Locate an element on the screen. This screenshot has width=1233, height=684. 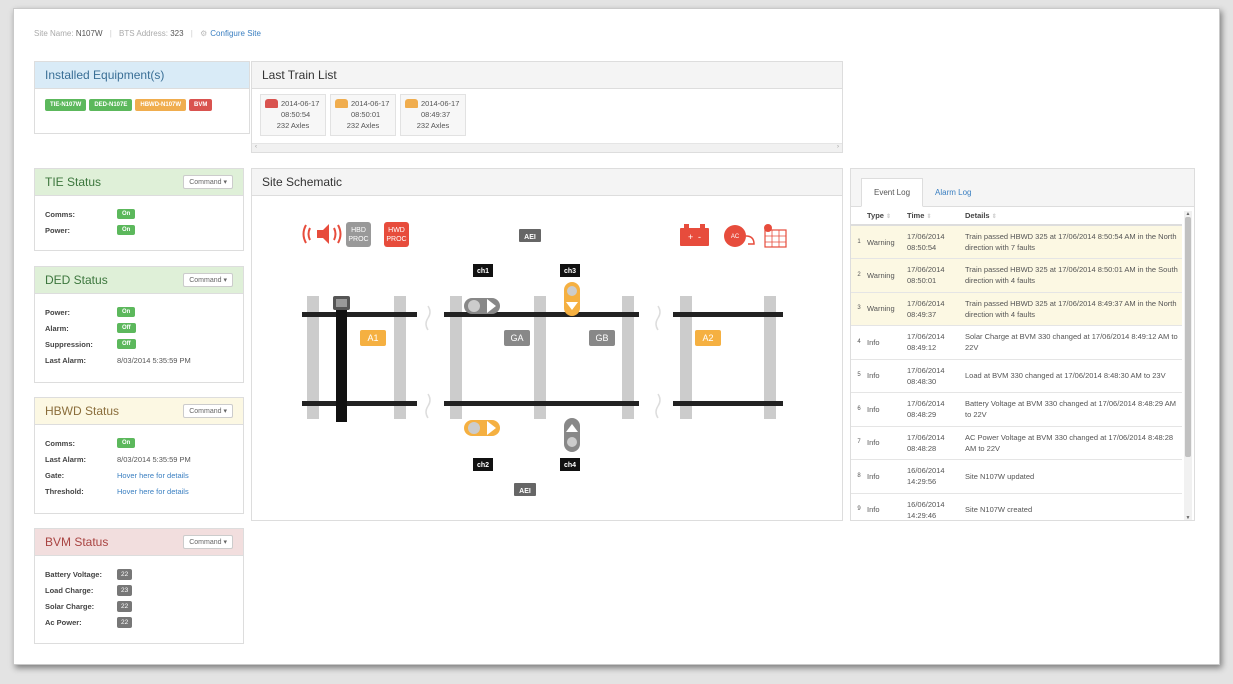
site-name-value: N107W is located at coordinates (89, 33).